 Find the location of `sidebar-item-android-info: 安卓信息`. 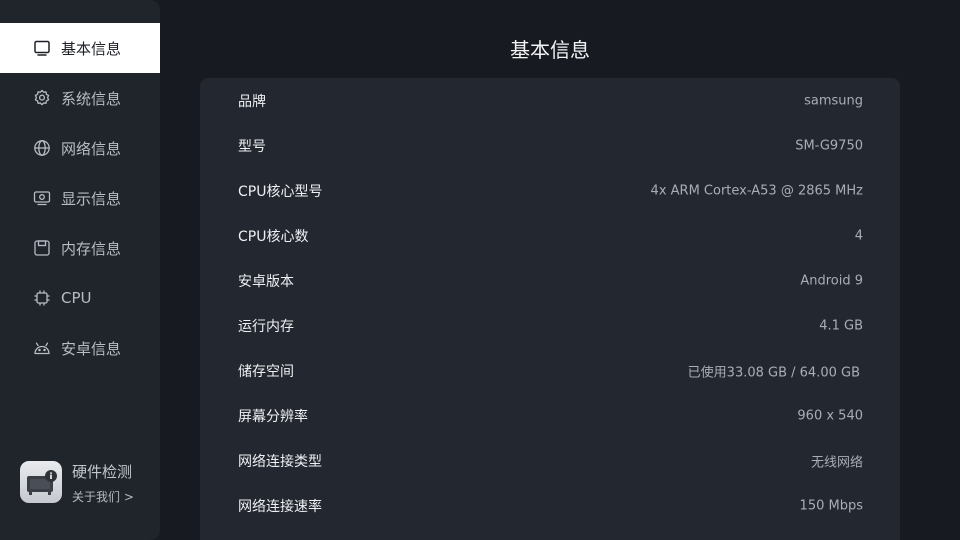

sidebar-item-android-info: 安卓信息 is located at coordinates (80, 348).